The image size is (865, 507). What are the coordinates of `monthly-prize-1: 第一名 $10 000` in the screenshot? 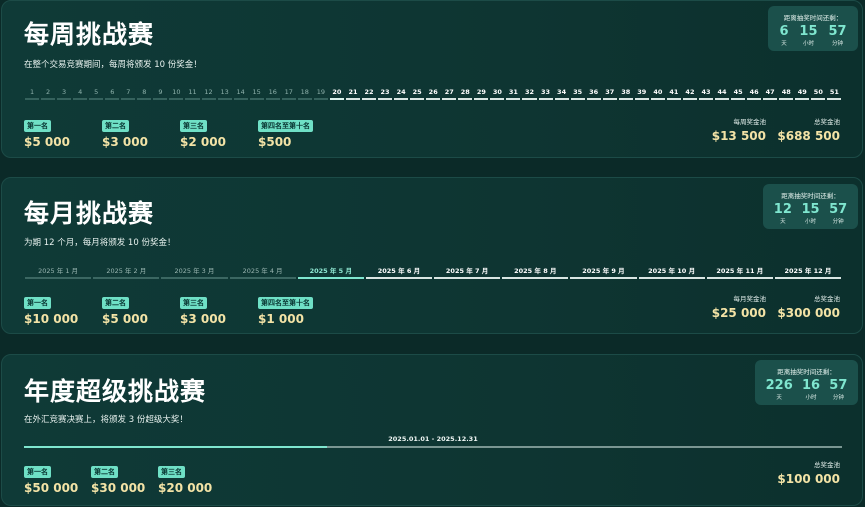 It's located at (51, 308).